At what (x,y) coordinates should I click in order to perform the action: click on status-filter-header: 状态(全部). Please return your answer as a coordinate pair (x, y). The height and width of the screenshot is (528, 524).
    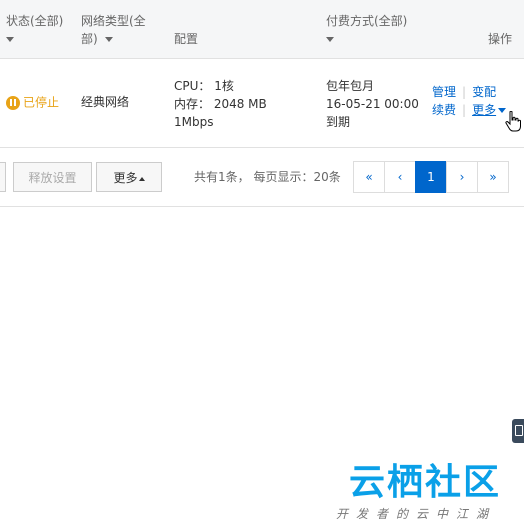
    Looking at the image, I should click on (34, 30).